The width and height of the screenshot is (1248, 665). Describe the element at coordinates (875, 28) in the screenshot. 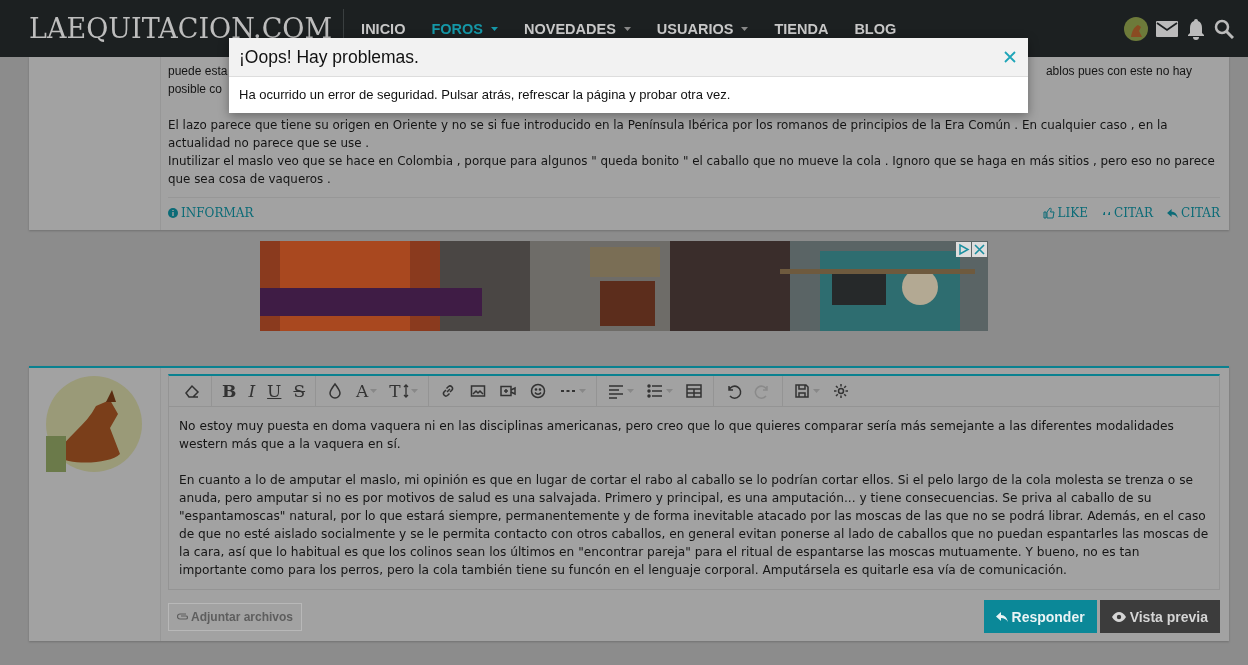

I see `nav-tab: BLOG` at that location.